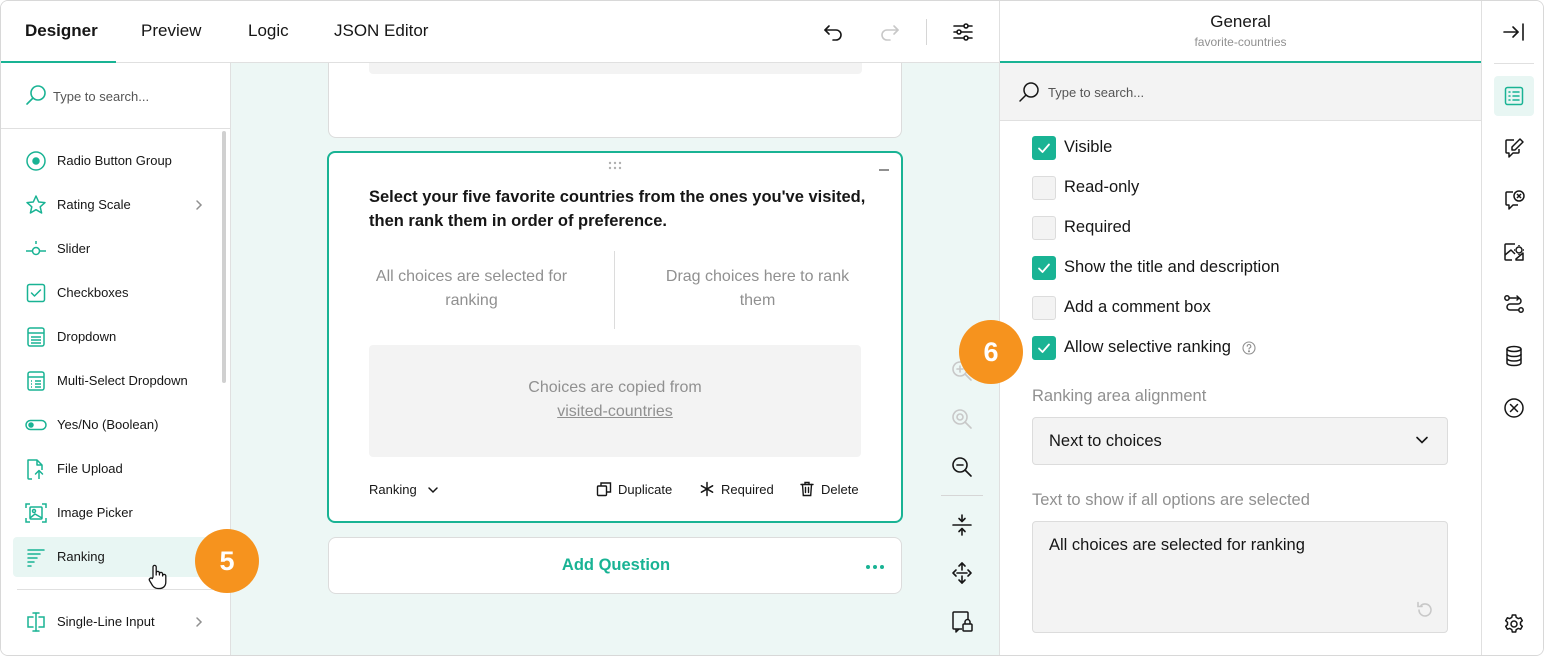 The image size is (1544, 656). Describe the element at coordinates (962, 419) in the screenshot. I see `zoom-reset-icon` at that location.